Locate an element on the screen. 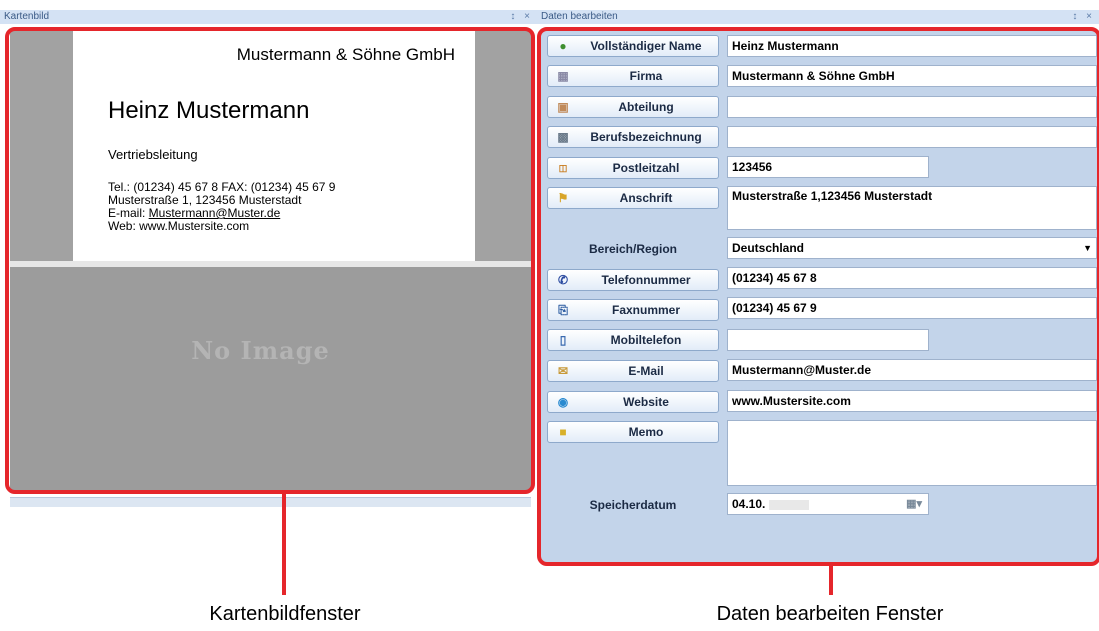  kartenbild-title-bar: Kartenbild ↕ × is located at coordinates (268, 17).